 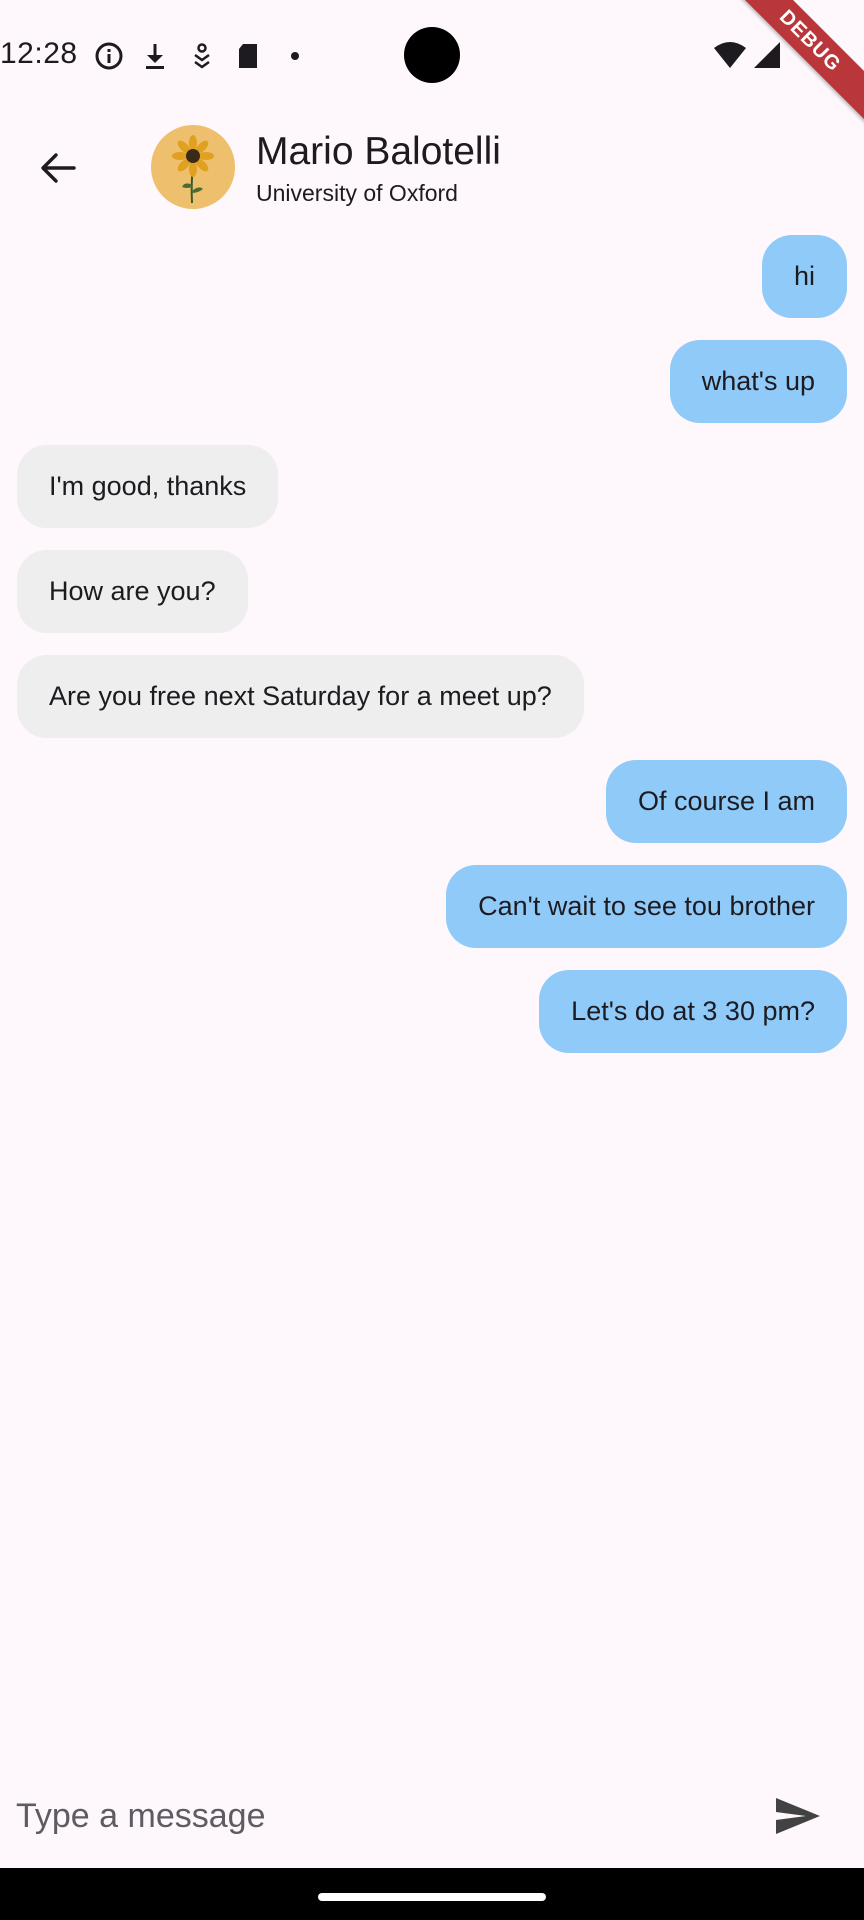 I want to click on message-row: Can't wait to see tou brother, so click(x=432, y=917).